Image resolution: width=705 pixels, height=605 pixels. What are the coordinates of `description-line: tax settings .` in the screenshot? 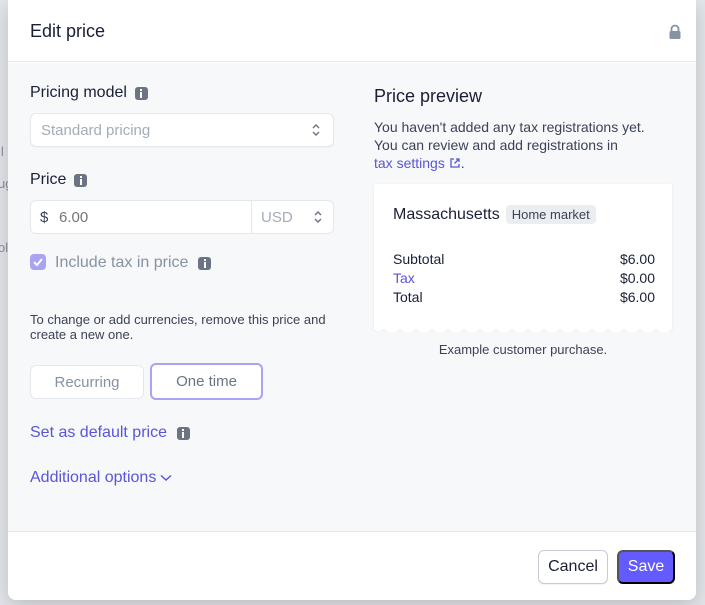 It's located at (524, 163).